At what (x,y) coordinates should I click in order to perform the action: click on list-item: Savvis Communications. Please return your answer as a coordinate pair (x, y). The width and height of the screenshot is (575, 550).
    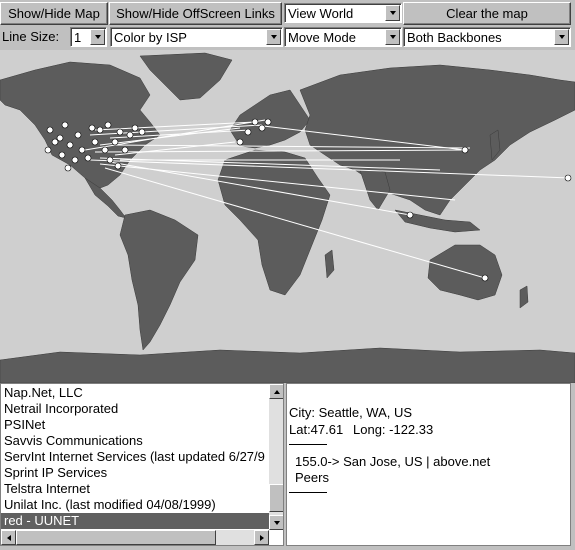
    Looking at the image, I should click on (73, 441).